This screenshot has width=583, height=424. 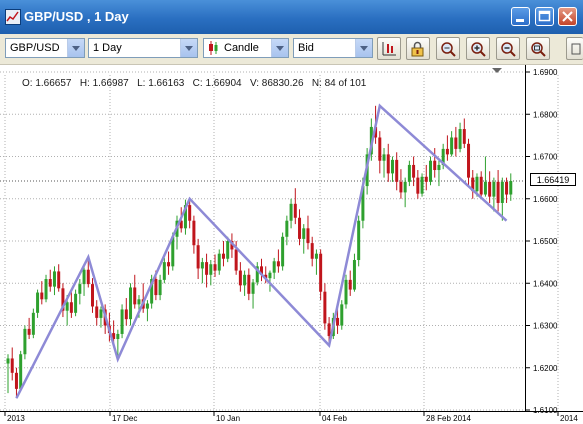 I want to click on y-tick-label: 1.6800, so click(x=545, y=114).